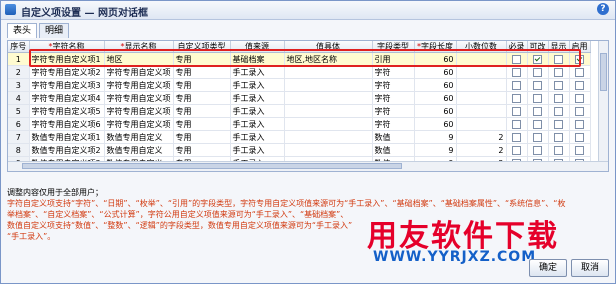 The height and width of the screenshot is (284, 616). Describe the element at coordinates (257, 59) in the screenshot. I see `table-cell-source: 基础档案` at that location.